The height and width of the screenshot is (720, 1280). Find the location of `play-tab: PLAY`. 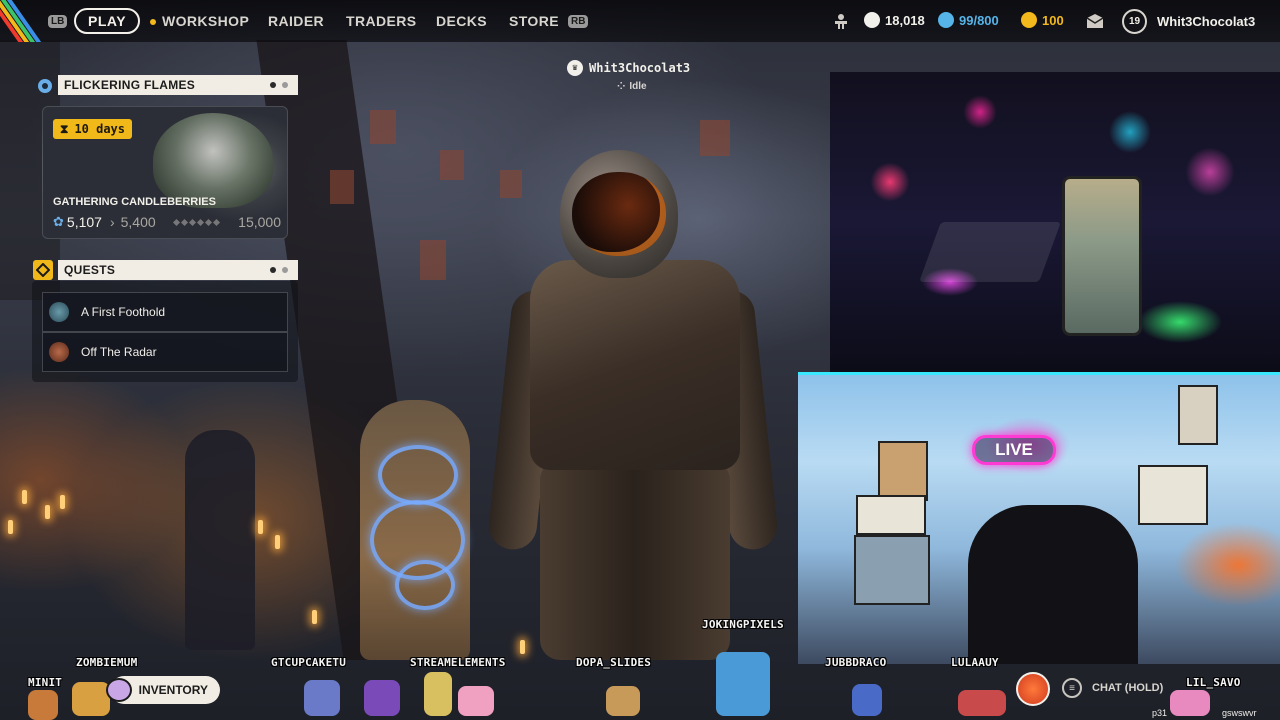

play-tab: PLAY is located at coordinates (107, 21).